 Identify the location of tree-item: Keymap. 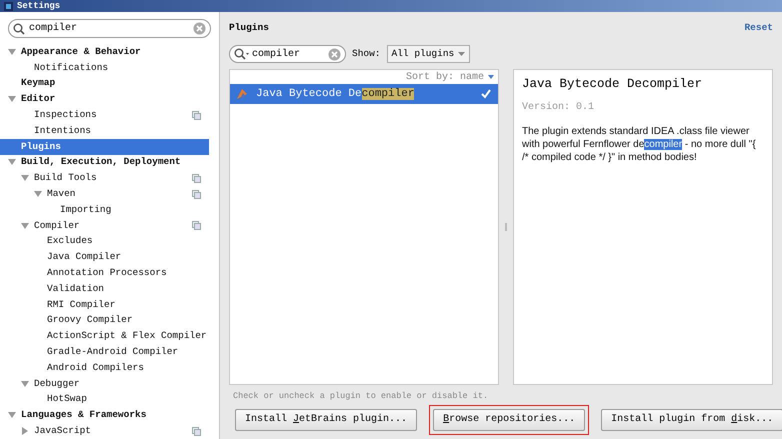
(104, 84).